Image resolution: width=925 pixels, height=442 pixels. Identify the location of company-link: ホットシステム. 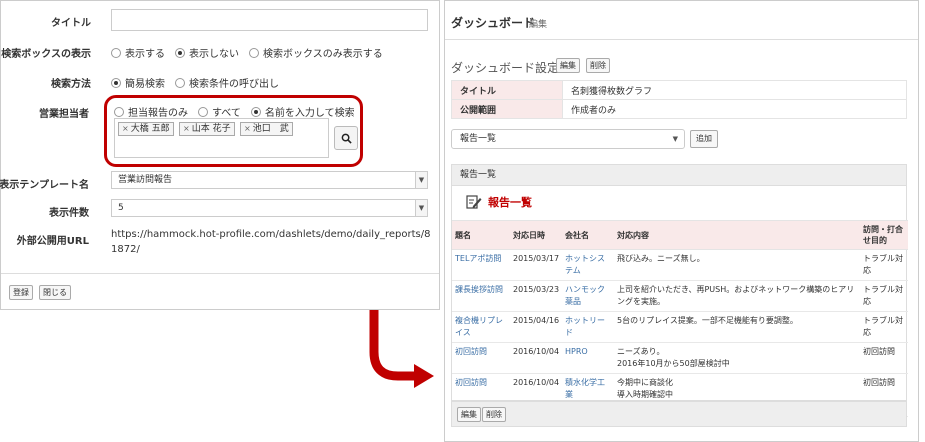
(588, 265).